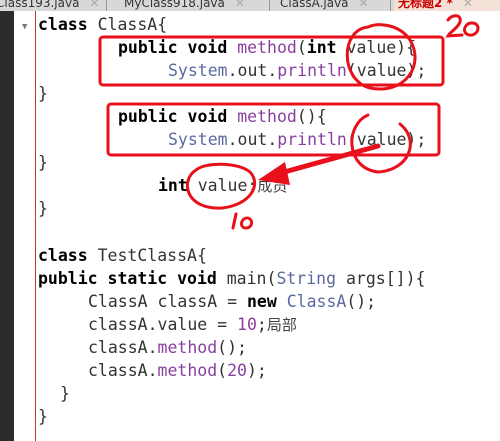  What do you see at coordinates (274, 173) in the screenshot?
I see `arrow-head-icon` at bounding box center [274, 173].